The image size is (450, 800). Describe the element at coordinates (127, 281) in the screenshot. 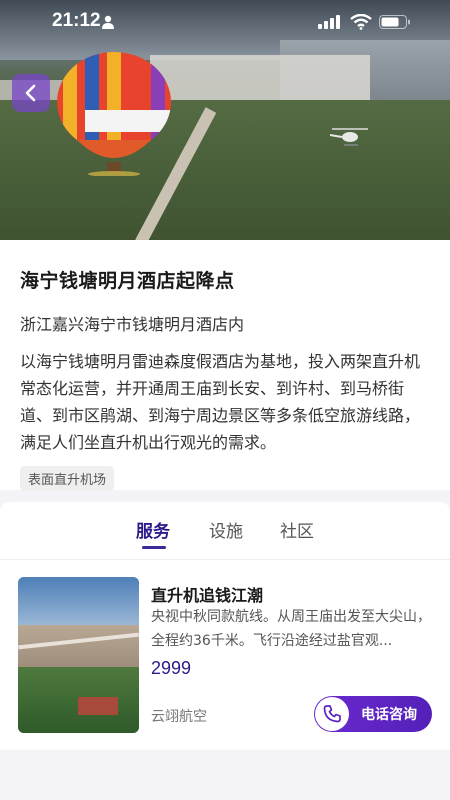

I see `location-title: 海宁钱塘明月酒店起降点` at that location.